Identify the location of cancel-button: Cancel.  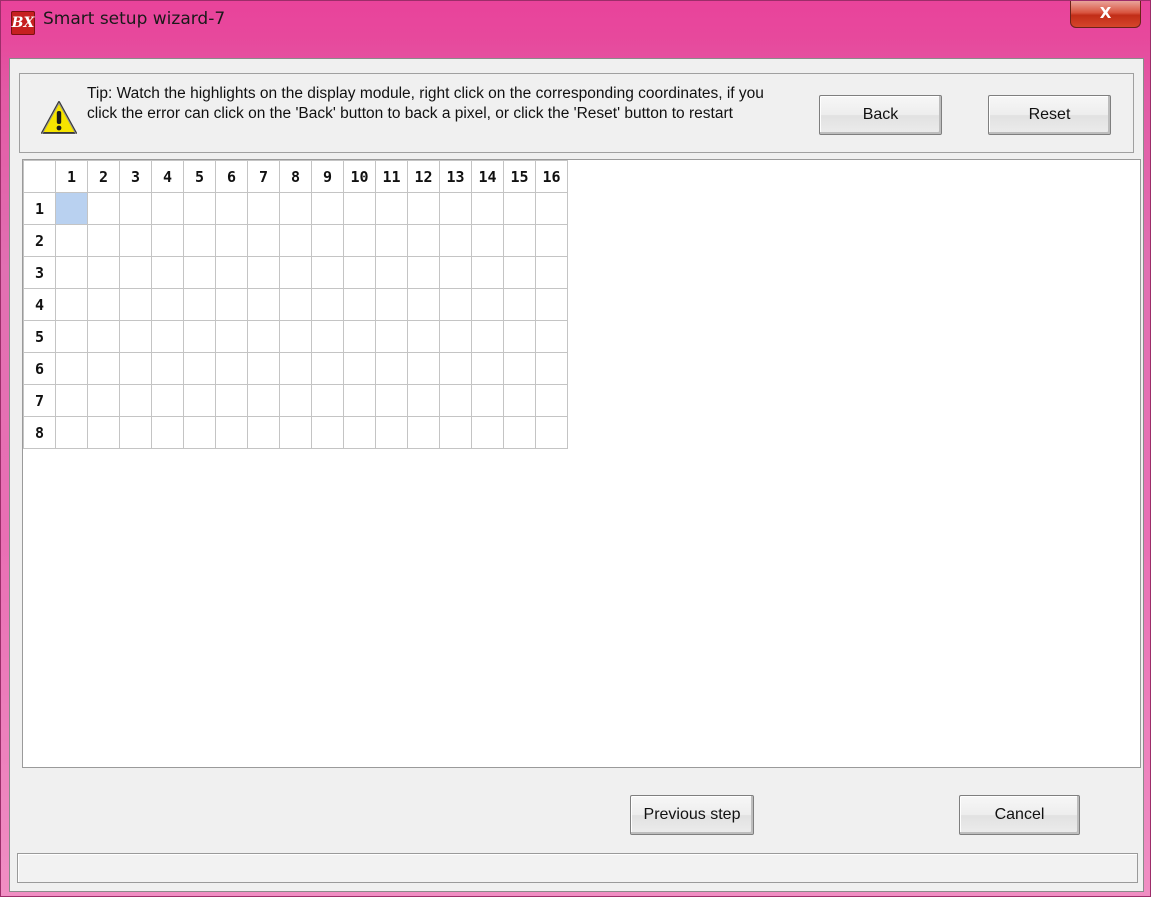
(1019, 815).